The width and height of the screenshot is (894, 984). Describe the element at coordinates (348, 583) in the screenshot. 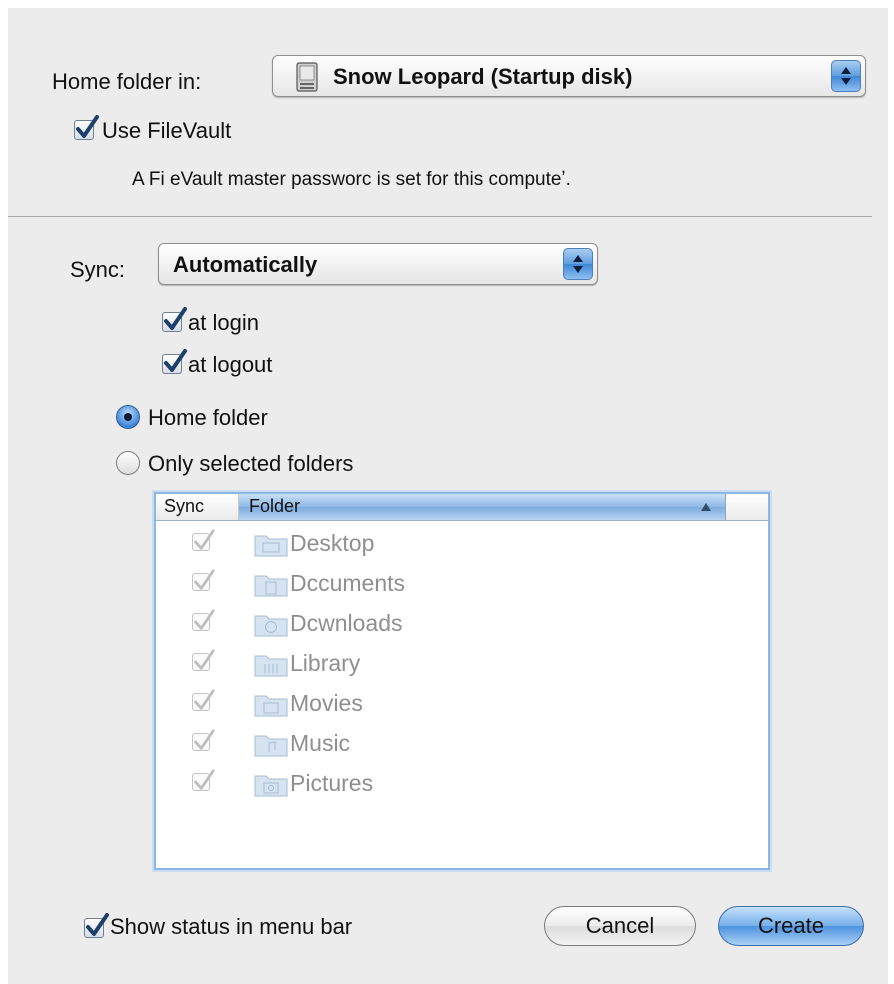

I see `folder-name: Dccuments` at that location.